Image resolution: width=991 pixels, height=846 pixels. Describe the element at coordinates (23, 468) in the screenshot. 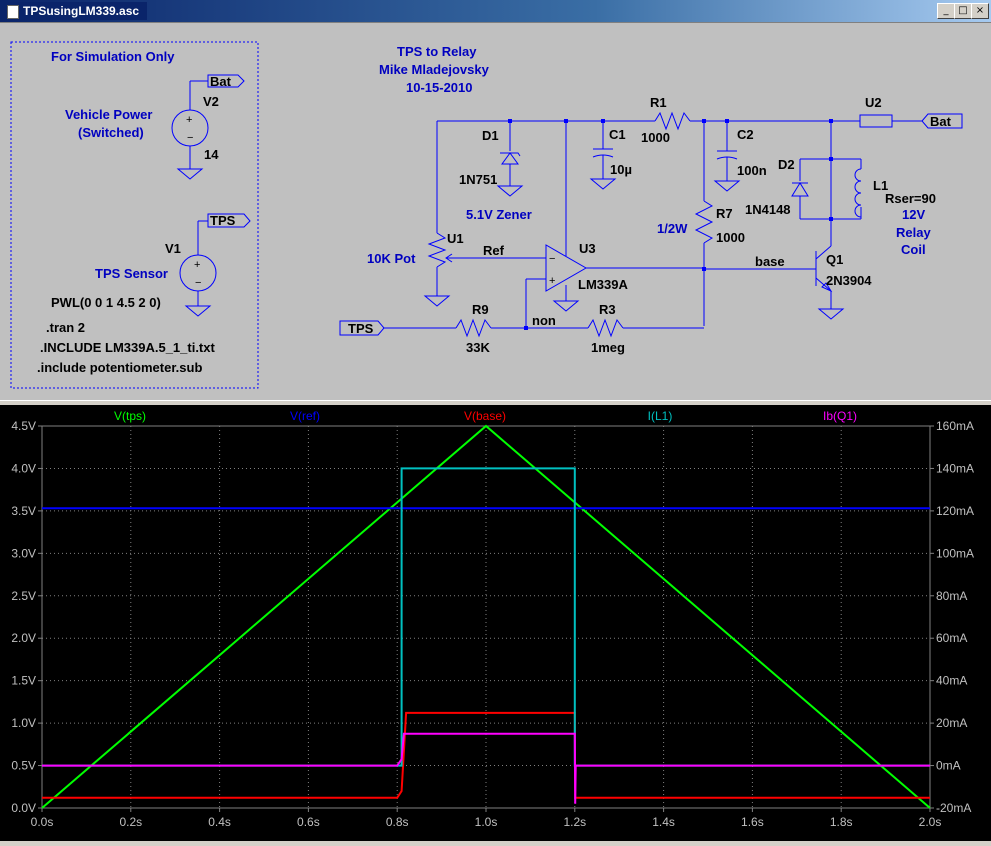

I see `y-left-tick-label: 4.0V` at that location.